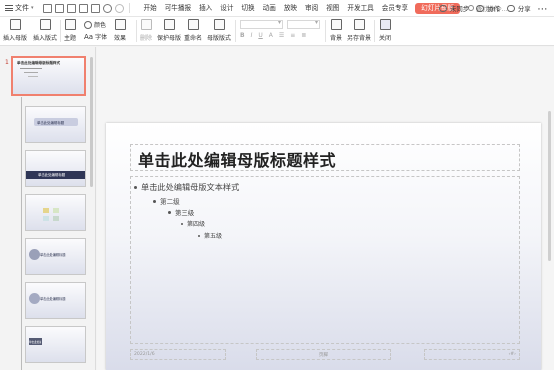  What do you see at coordinates (261, 24) in the screenshot?
I see `font-family-select` at bounding box center [261, 24].